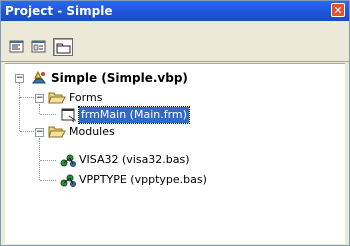  I want to click on close-button: ✕, so click(338, 10).